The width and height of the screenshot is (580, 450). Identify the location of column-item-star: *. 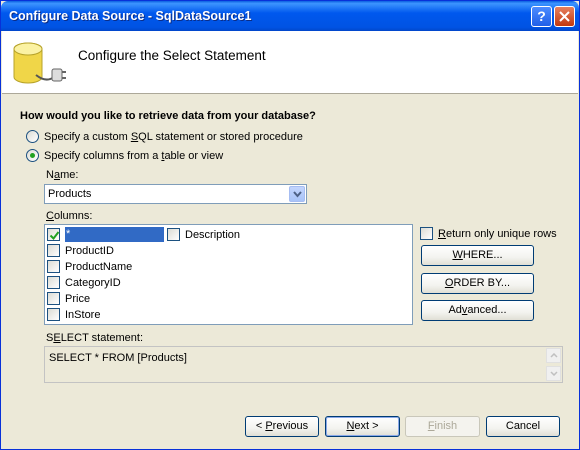
(105, 234).